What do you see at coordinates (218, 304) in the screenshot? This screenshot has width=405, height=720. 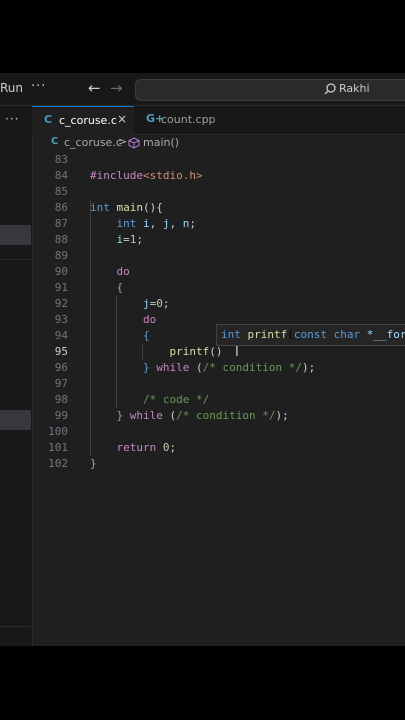 I see `code-line: 92 j=0;` at bounding box center [218, 304].